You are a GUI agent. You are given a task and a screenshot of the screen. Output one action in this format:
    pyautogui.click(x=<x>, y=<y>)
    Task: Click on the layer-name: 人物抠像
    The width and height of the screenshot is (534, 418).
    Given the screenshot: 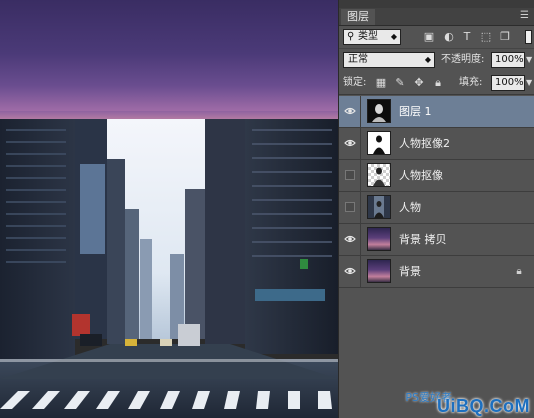 What is the action you would take?
    pyautogui.click(x=421, y=175)
    